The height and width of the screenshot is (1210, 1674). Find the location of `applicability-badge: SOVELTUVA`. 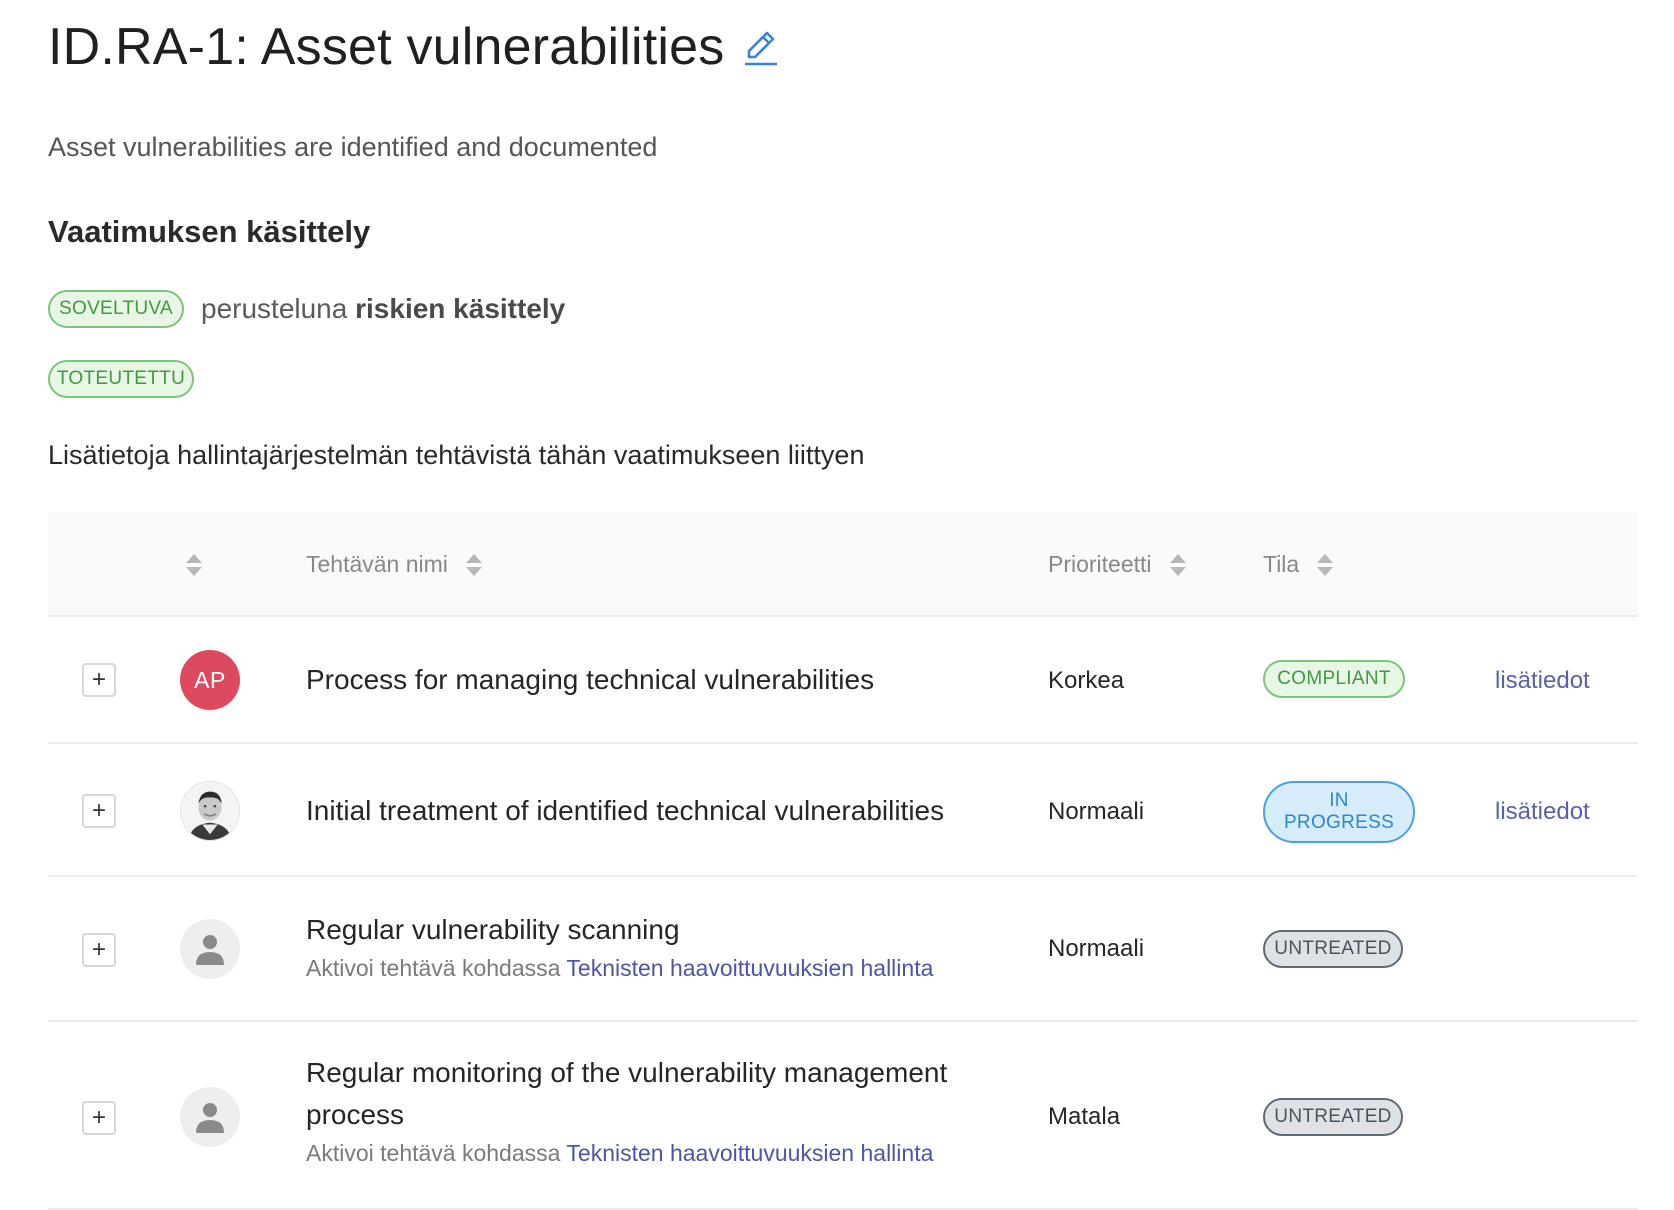

applicability-badge: SOVELTUVA is located at coordinates (116, 309).